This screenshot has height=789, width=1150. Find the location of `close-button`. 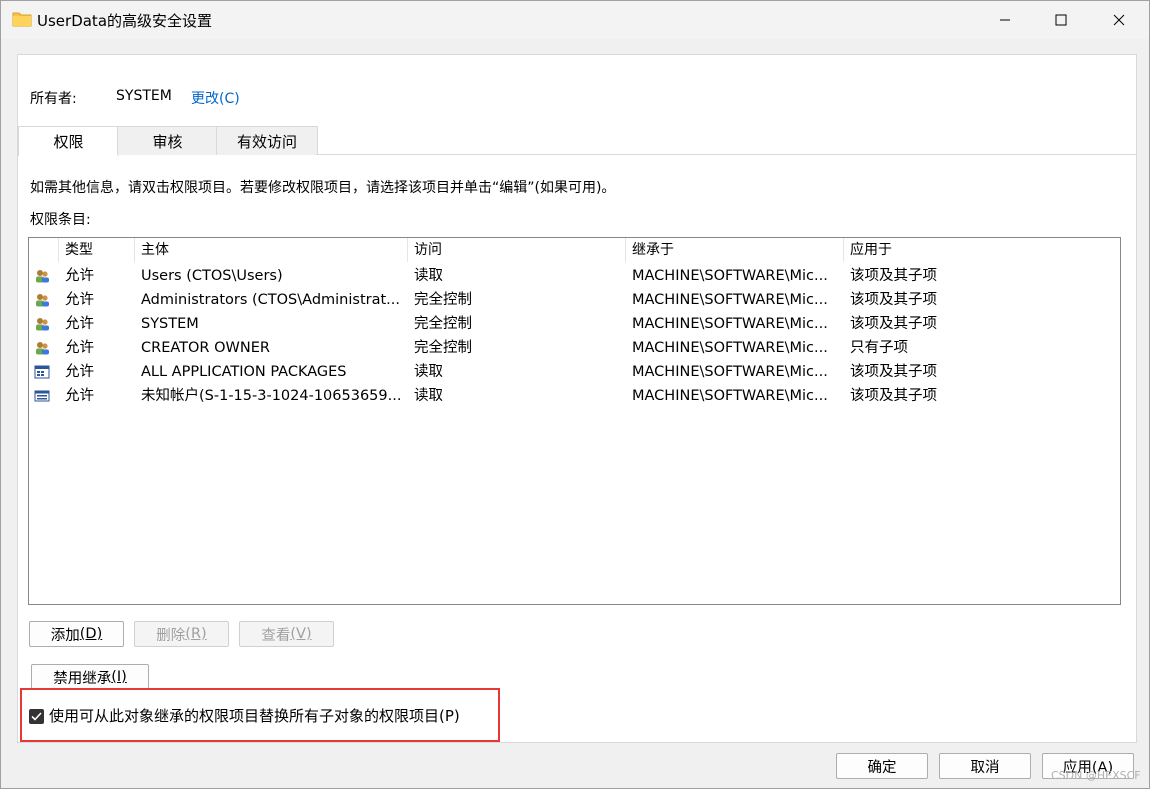

close-button is located at coordinates (1119, 20).